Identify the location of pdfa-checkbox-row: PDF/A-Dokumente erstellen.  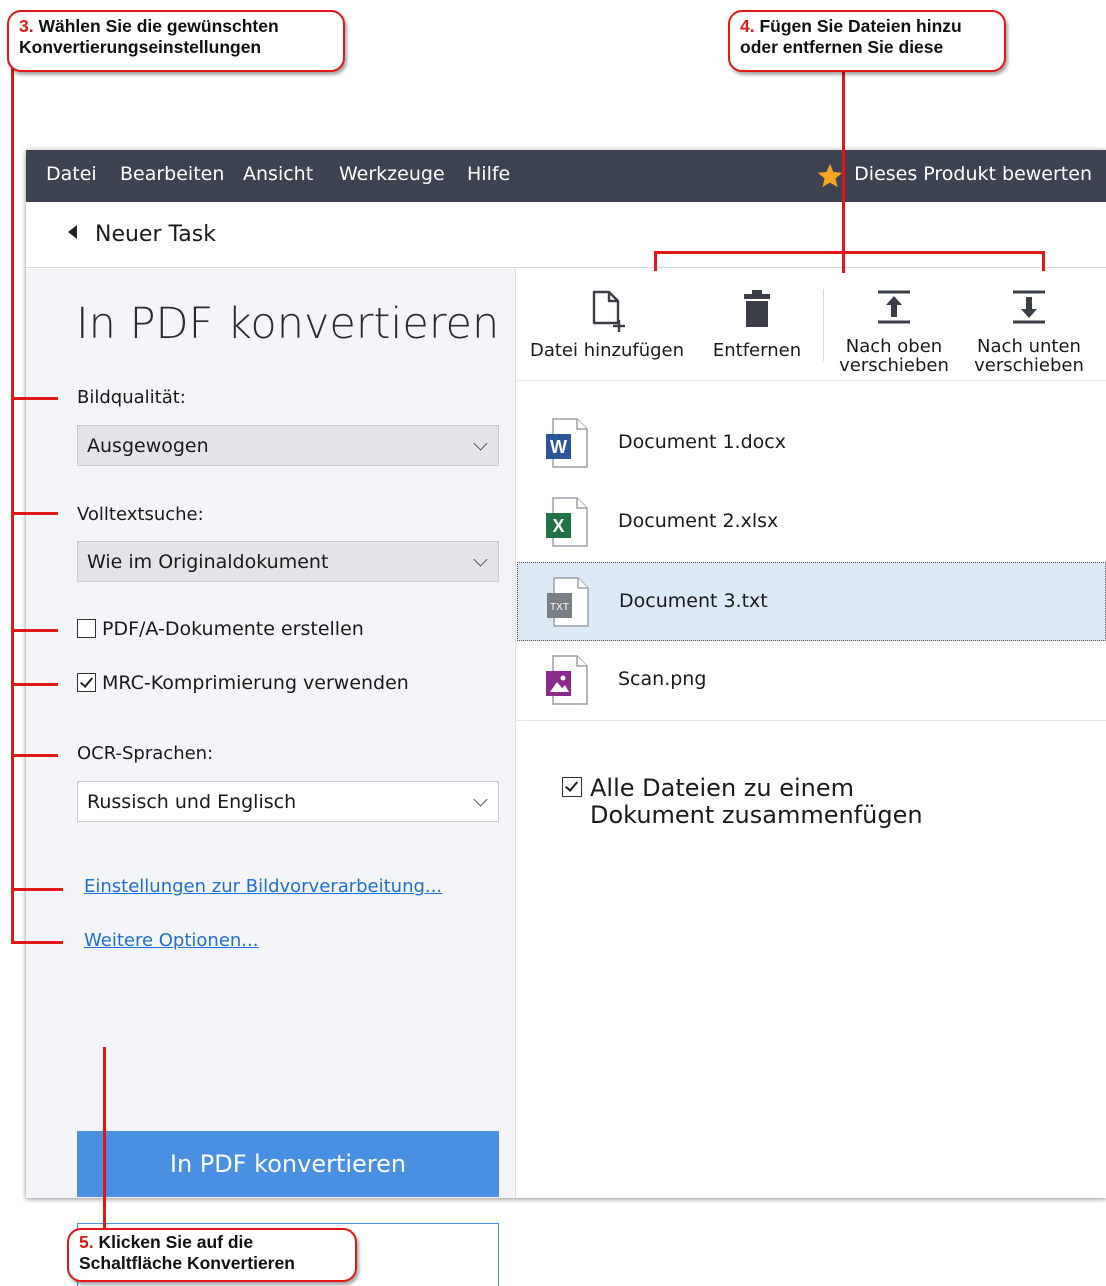
(220, 629).